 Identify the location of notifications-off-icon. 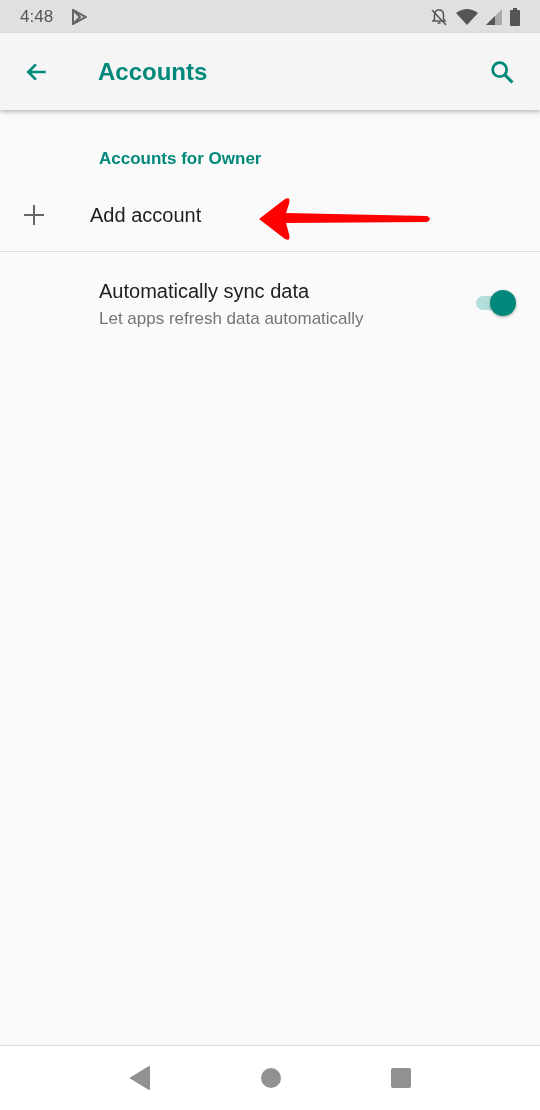
(439, 16).